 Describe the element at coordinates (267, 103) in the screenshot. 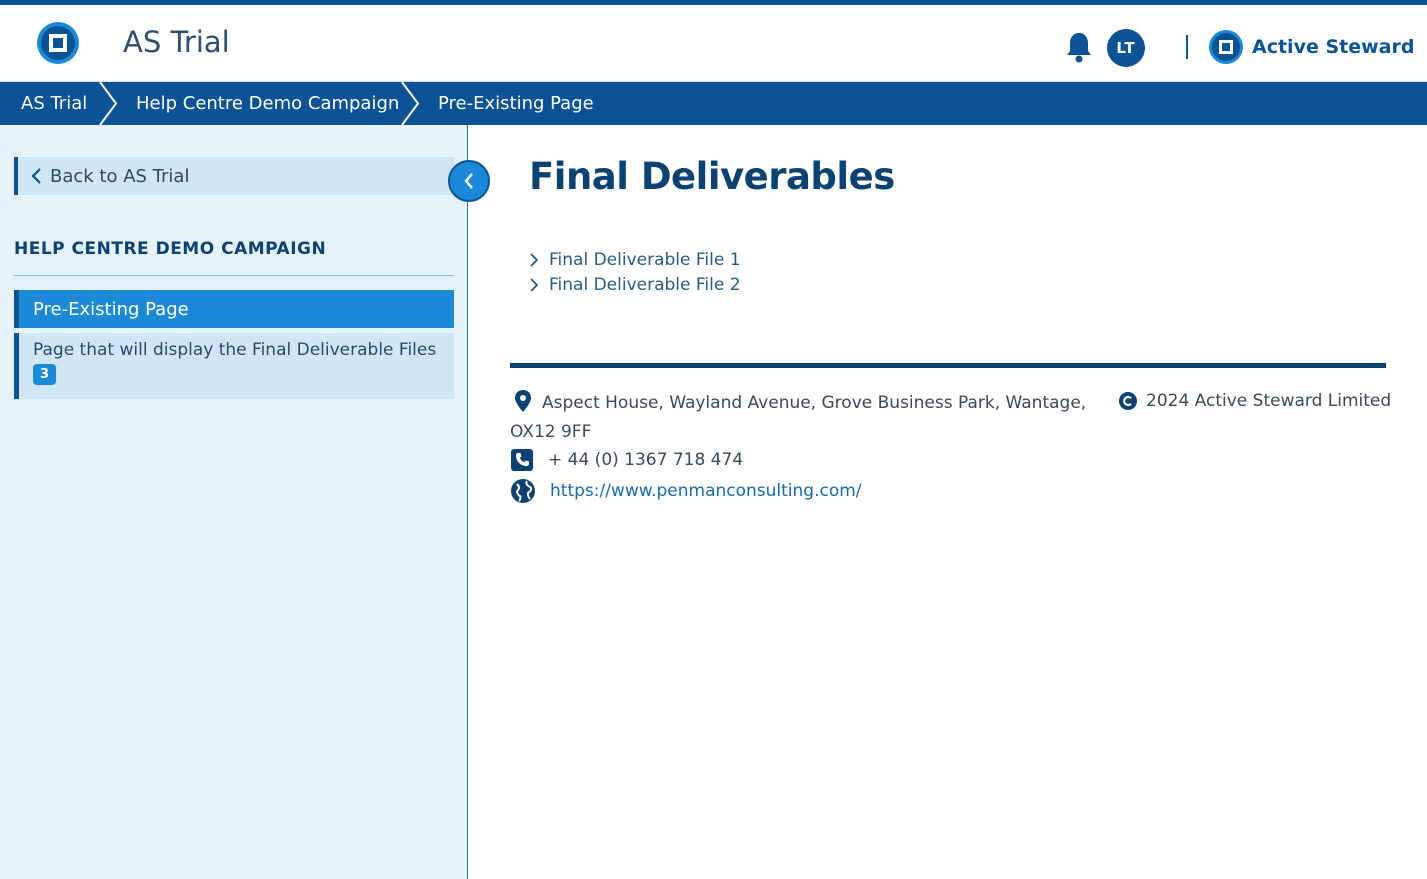

I see `breadcrumb-item-campaign: Help Centre Demo Campaign` at that location.